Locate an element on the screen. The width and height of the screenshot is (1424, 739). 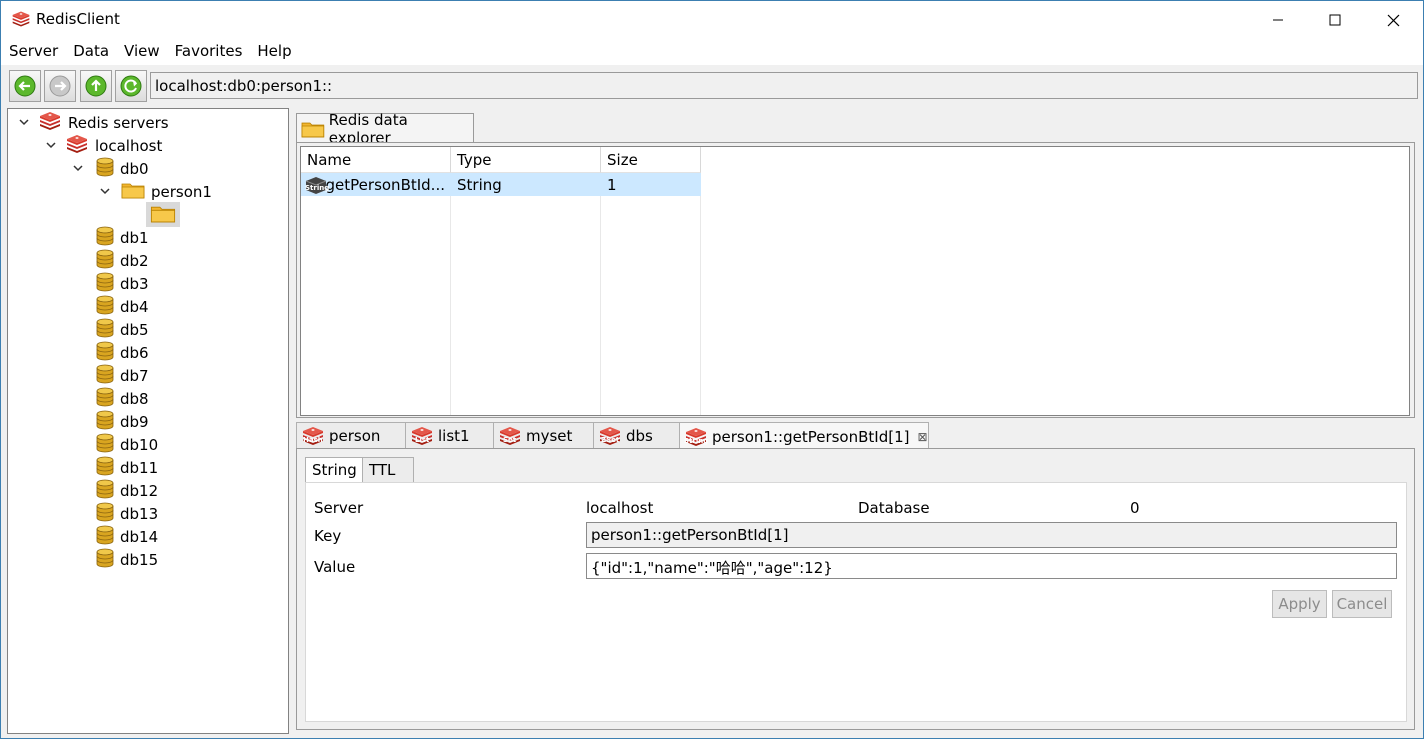
menu-favorites: Favorites is located at coordinates (208, 52).